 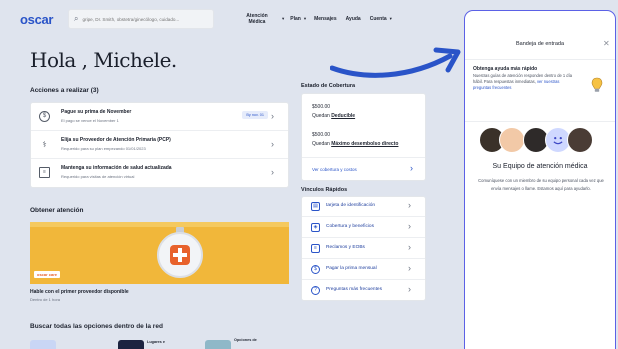 What do you see at coordinates (540, 166) in the screenshot?
I see `team-title: Su Equipo de atención médica` at bounding box center [540, 166].